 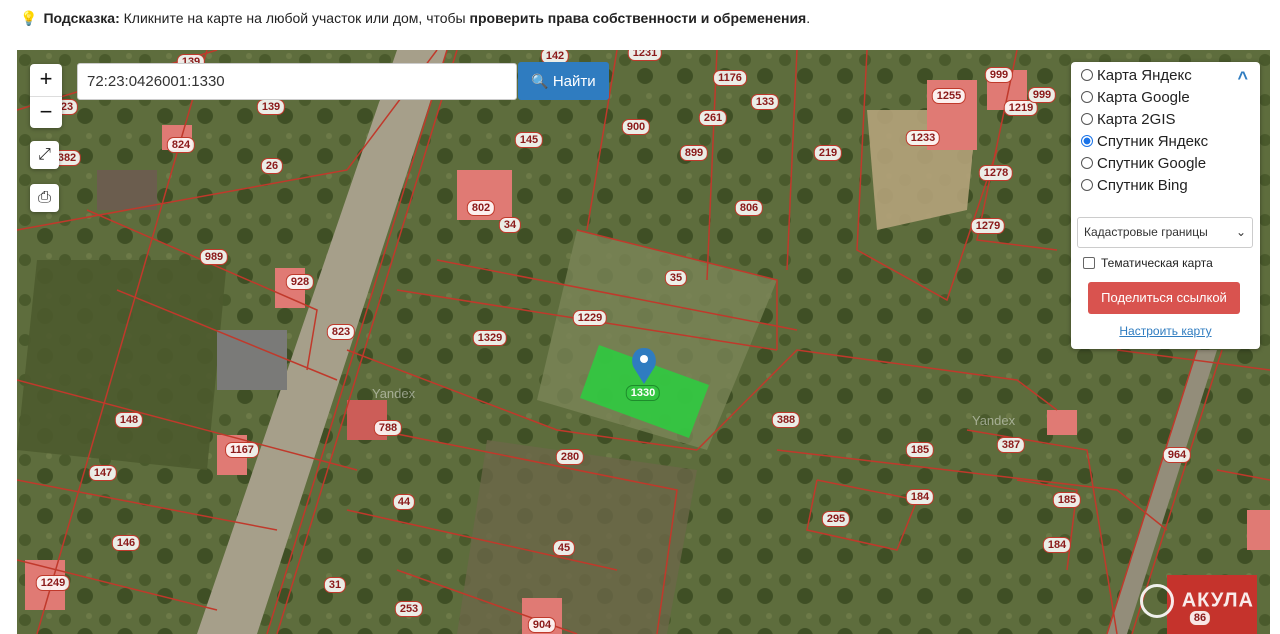 I want to click on expand-icon: ⤢, so click(x=44, y=154).